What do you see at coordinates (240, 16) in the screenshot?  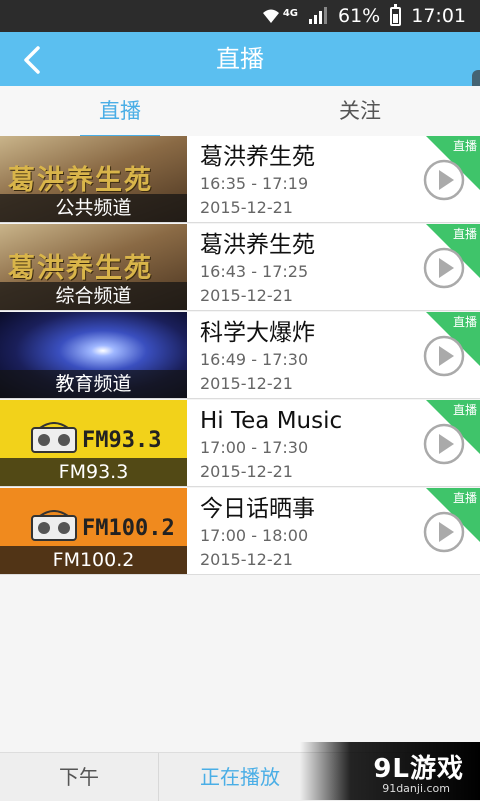 I see `status-bar: 4G 61% 17:01` at bounding box center [240, 16].